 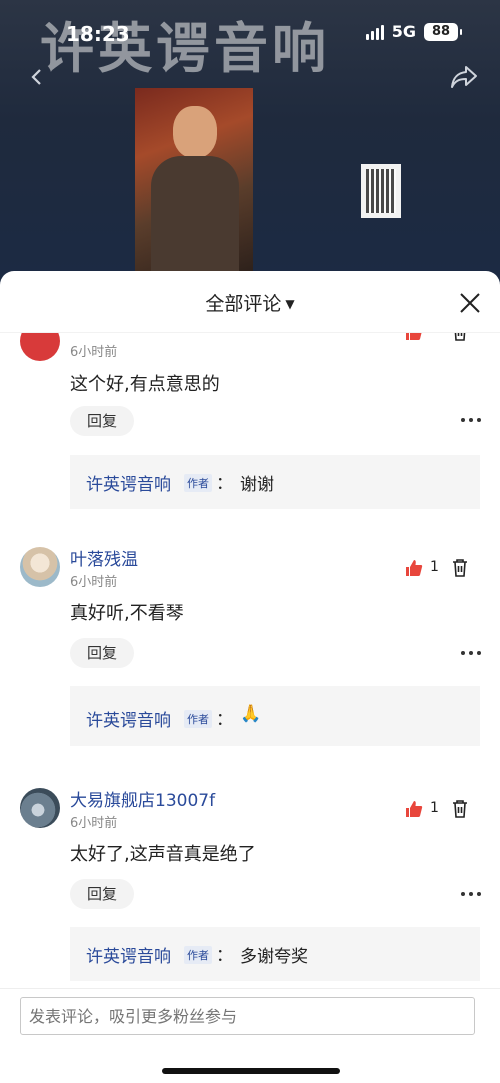 I want to click on comment-text: 太好了,这声音真是绝了, so click(x=163, y=854).